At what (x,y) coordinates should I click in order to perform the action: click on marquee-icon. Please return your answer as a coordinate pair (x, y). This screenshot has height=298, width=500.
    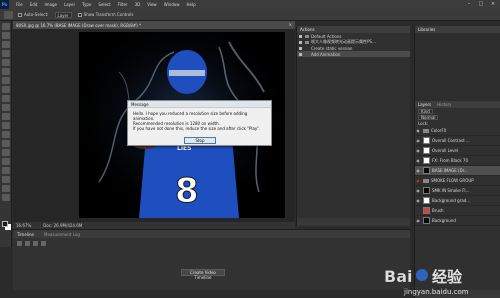
    Looking at the image, I should click on (6, 35).